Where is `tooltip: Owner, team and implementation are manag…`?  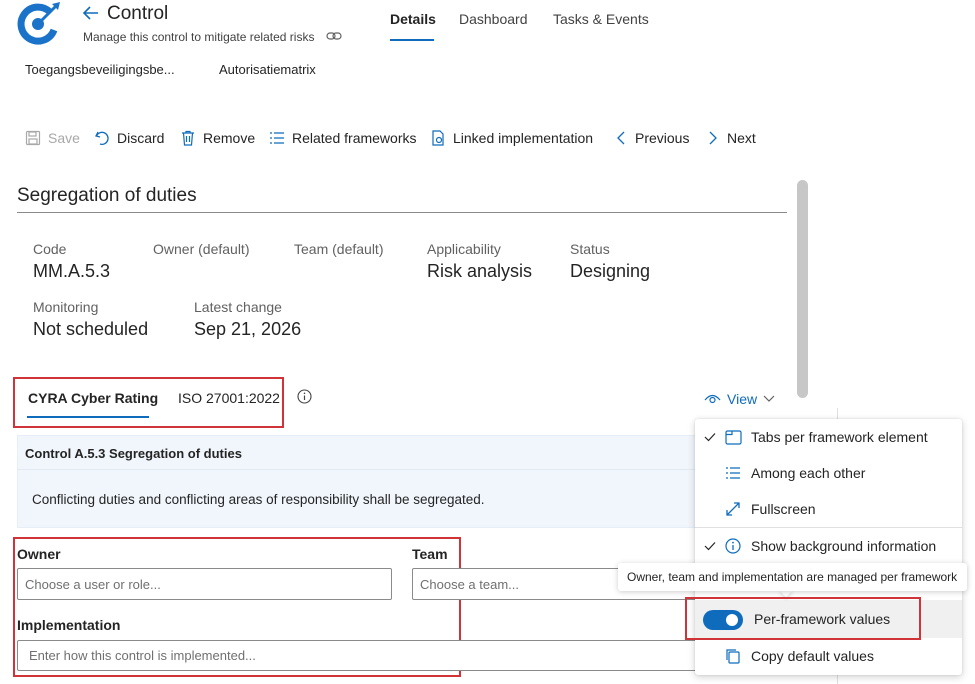
tooltip: Owner, team and implementation are manag… is located at coordinates (792, 577).